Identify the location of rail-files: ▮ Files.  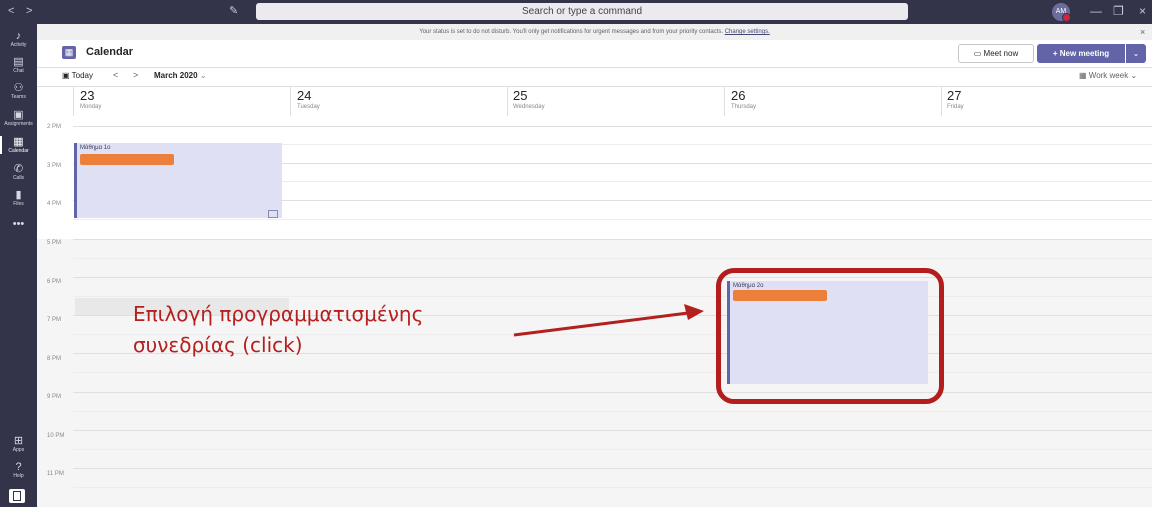
(18, 198).